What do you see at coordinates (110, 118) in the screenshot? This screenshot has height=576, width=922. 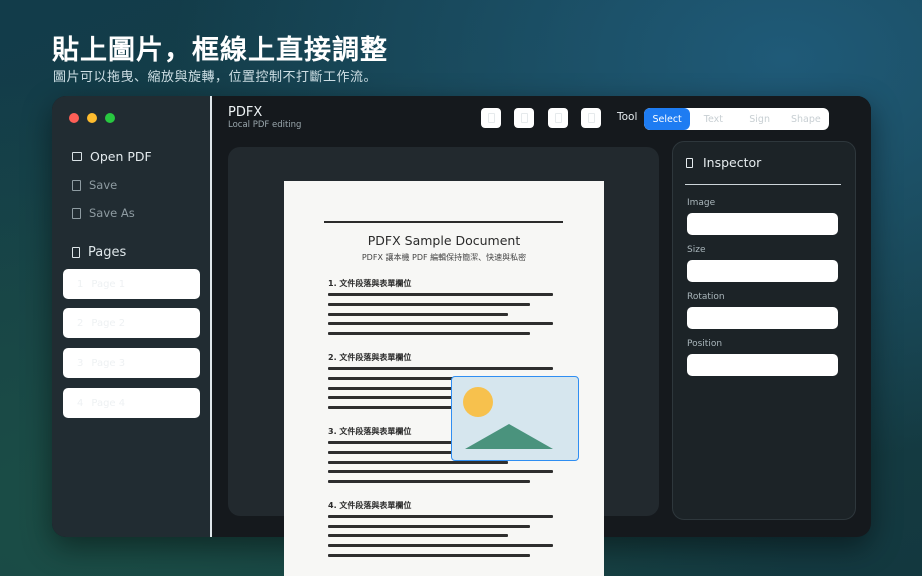 I see `zoom-window-button` at bounding box center [110, 118].